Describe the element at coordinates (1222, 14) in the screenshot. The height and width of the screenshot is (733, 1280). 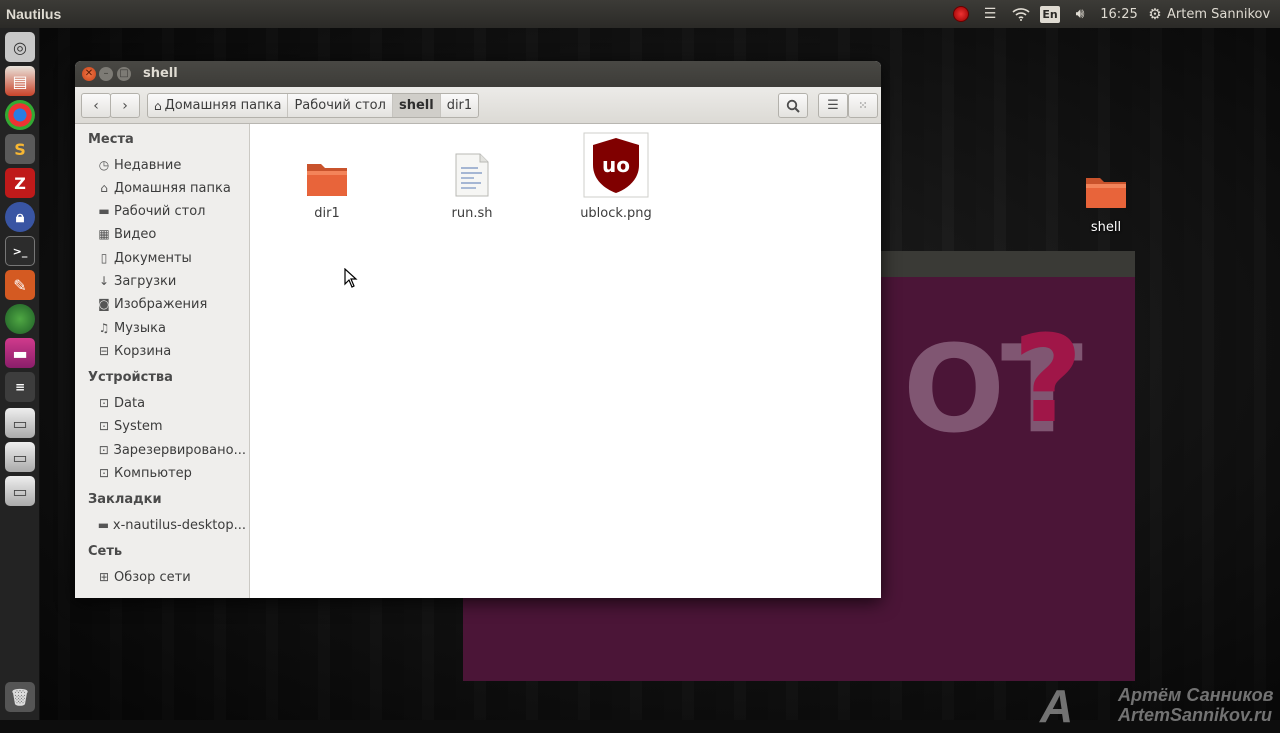
I see `user-name: Artem Sannikov` at that location.